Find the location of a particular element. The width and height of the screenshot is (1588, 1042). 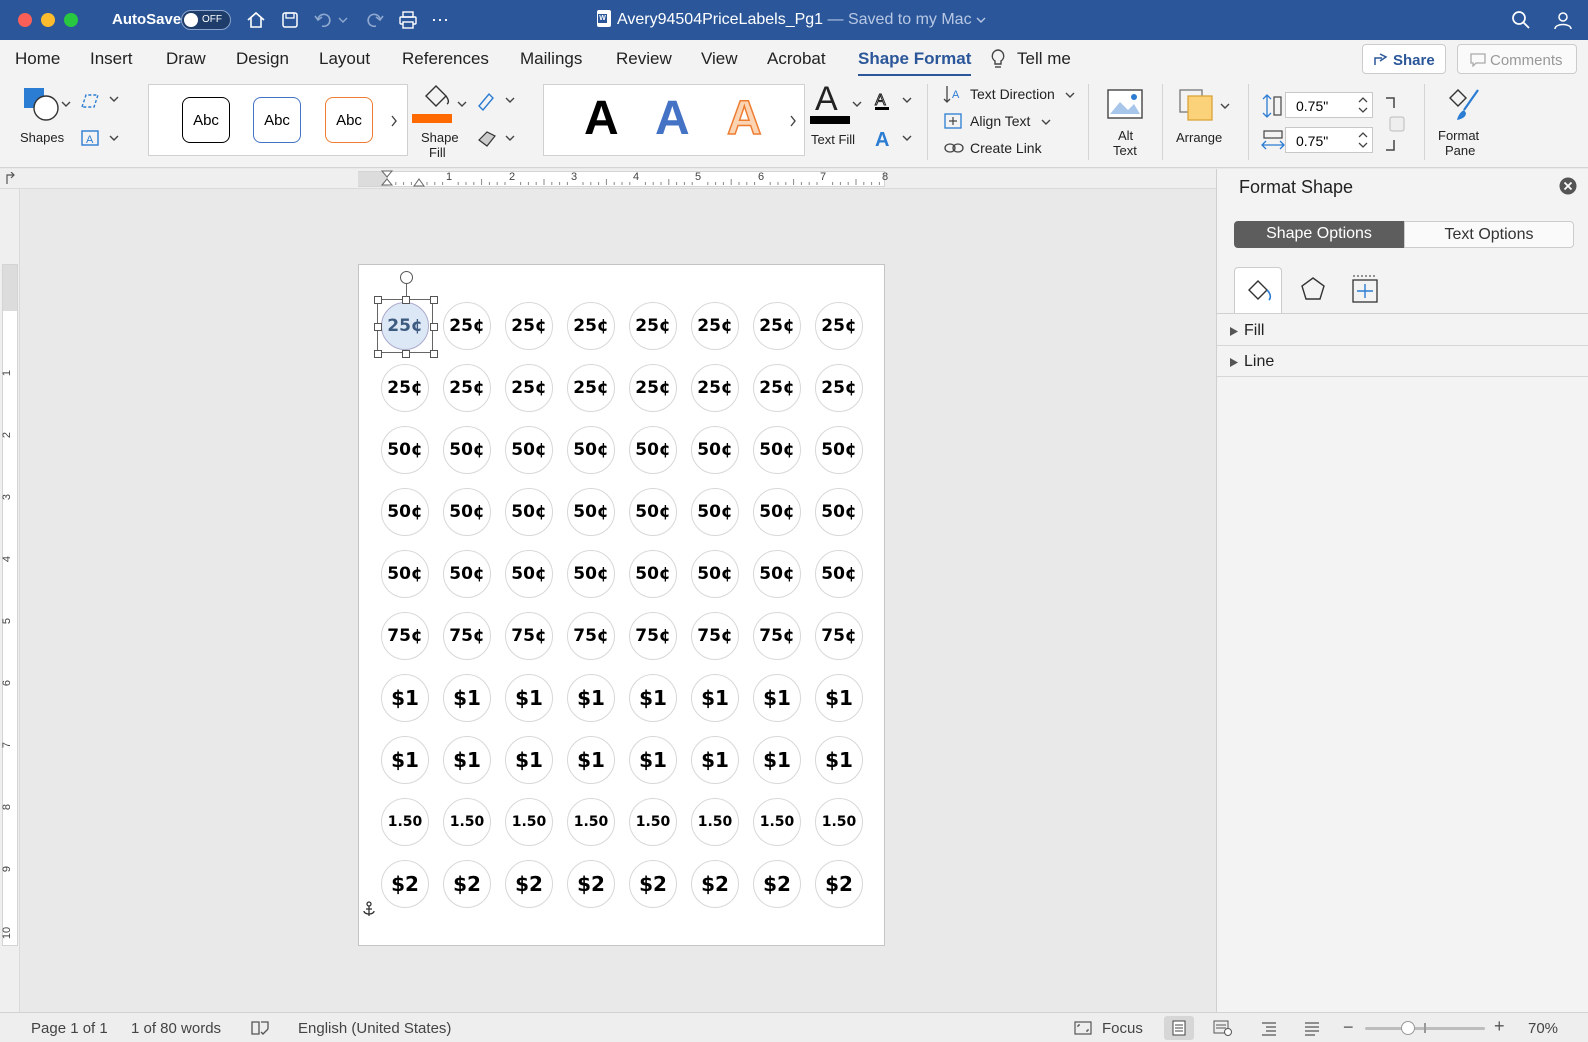

search-icon is located at coordinates (1521, 20).